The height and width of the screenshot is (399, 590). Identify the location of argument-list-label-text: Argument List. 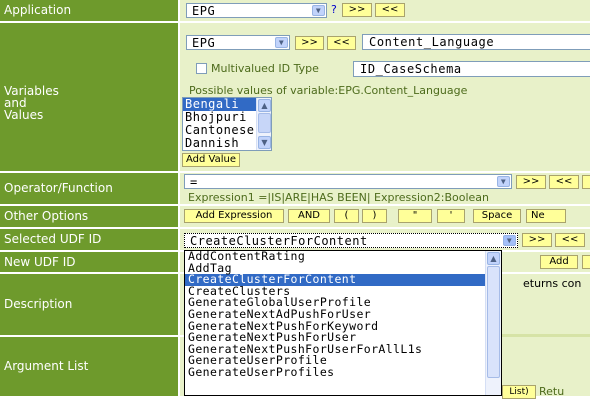
(46, 366).